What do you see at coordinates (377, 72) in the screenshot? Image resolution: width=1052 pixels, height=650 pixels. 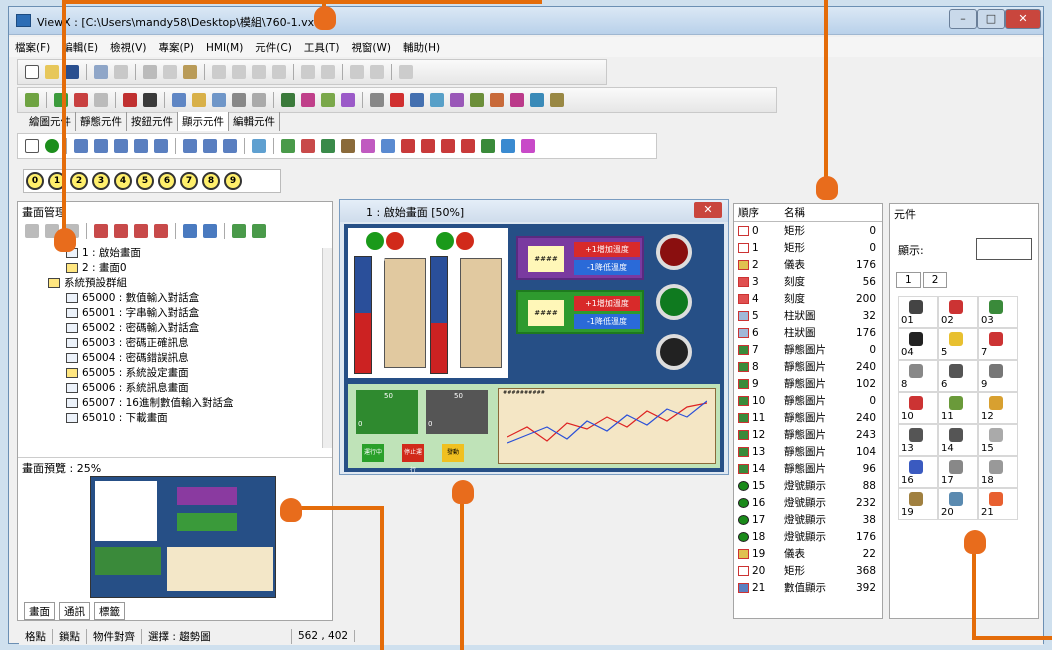 I see `ungroup-icon` at bounding box center [377, 72].